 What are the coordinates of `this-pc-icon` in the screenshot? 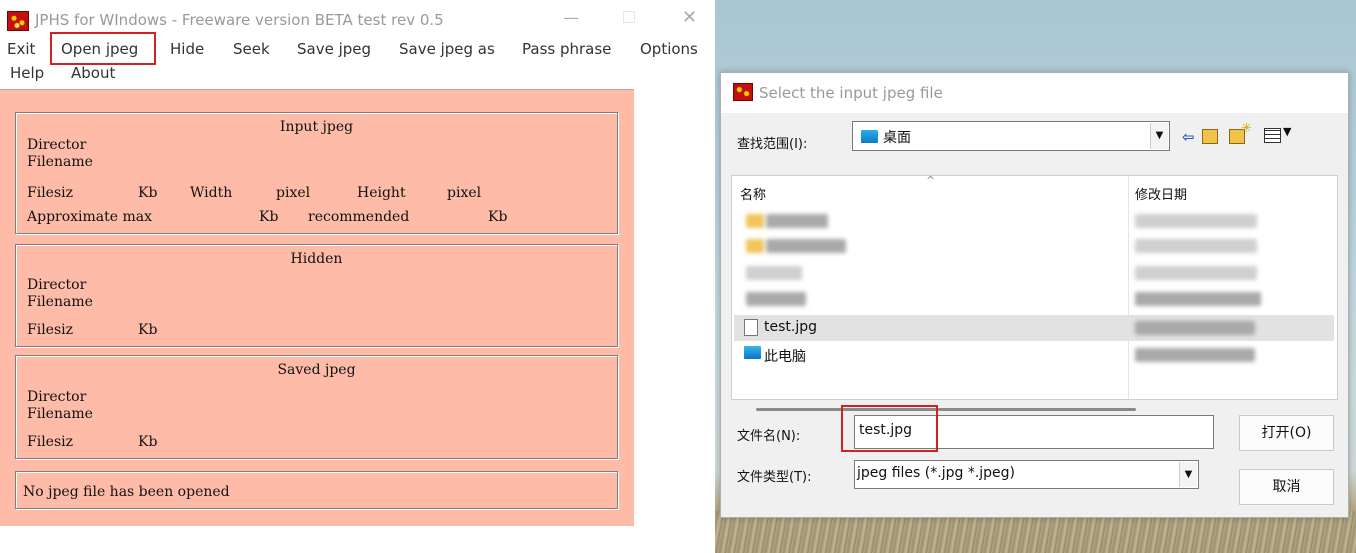 It's located at (752, 352).